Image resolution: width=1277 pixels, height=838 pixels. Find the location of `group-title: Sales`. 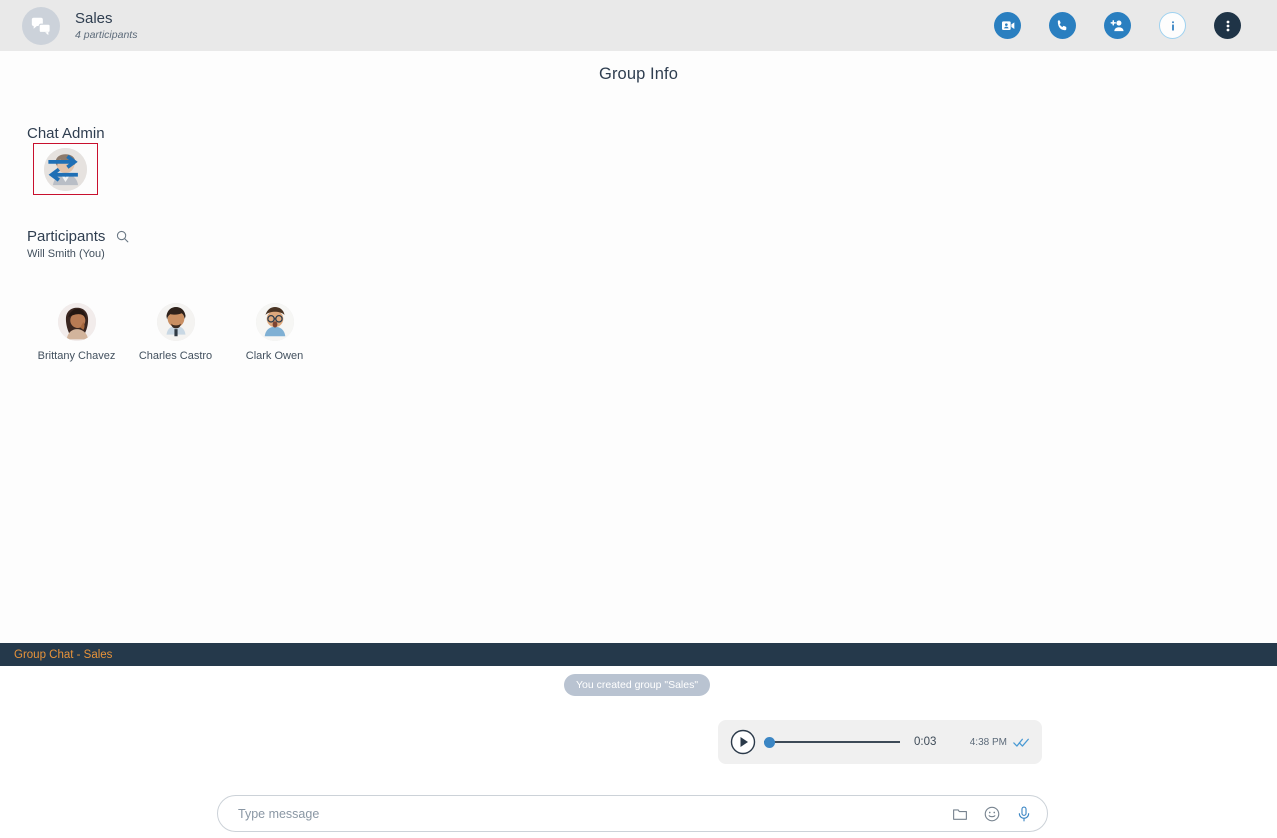

group-title: Sales is located at coordinates (94, 18).